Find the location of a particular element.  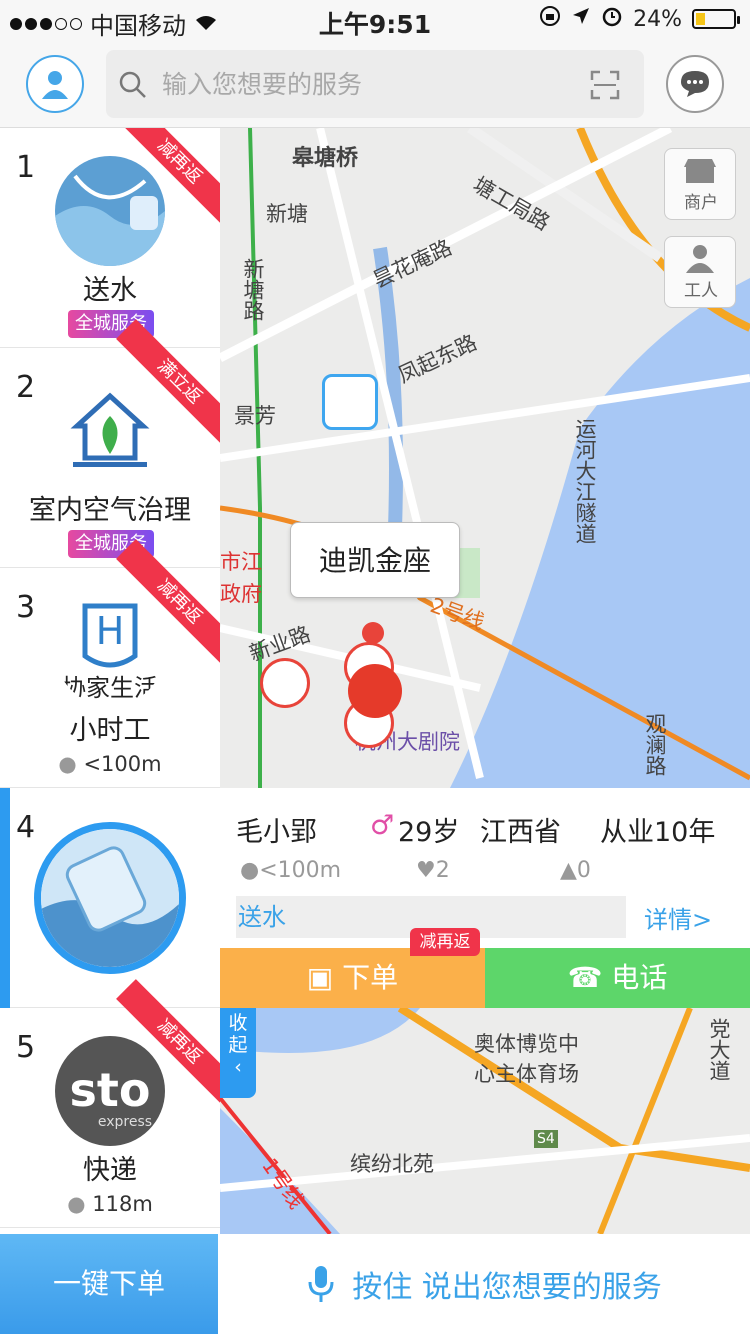

quick-order-button: 一键下单 is located at coordinates (109, 1284).